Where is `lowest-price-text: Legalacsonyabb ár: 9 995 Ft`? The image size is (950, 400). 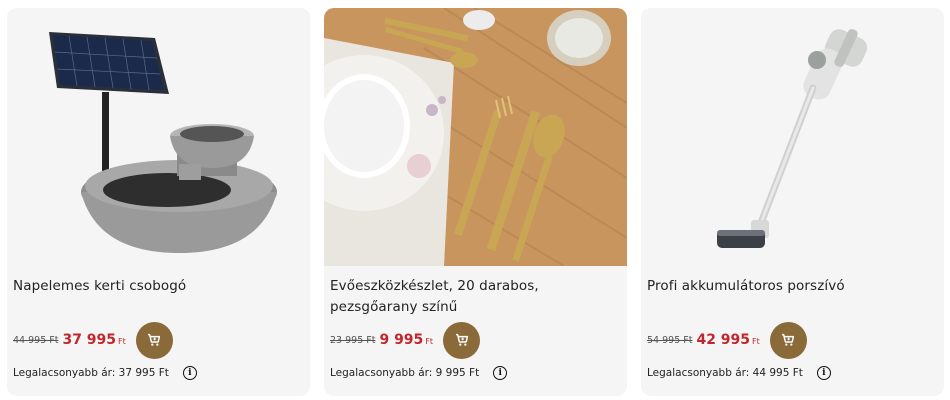
lowest-price-text: Legalacsonyabb ár: 9 995 Ft is located at coordinates (405, 373).